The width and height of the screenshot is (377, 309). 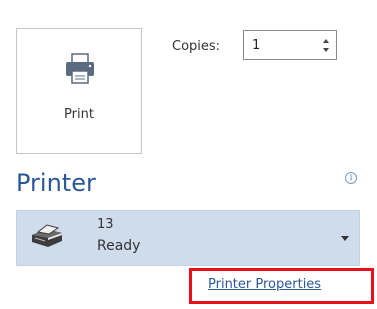 I want to click on printer-status: Ready, so click(x=119, y=246).